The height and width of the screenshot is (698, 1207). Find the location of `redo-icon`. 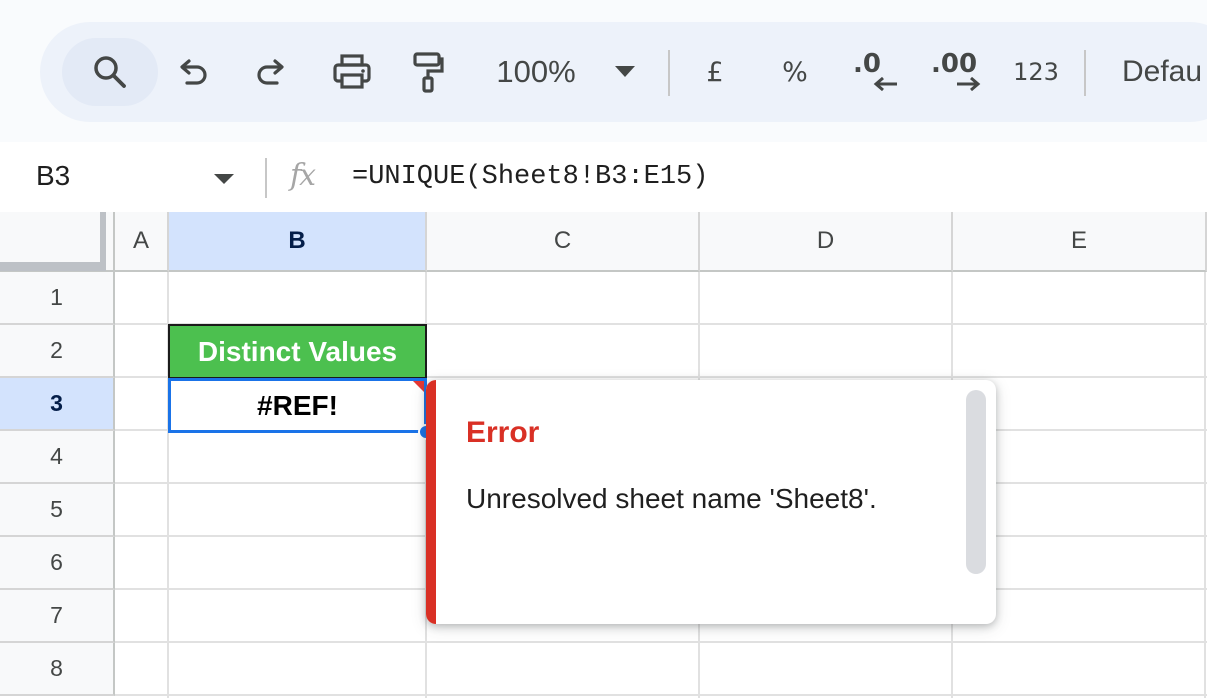

redo-icon is located at coordinates (270, 72).